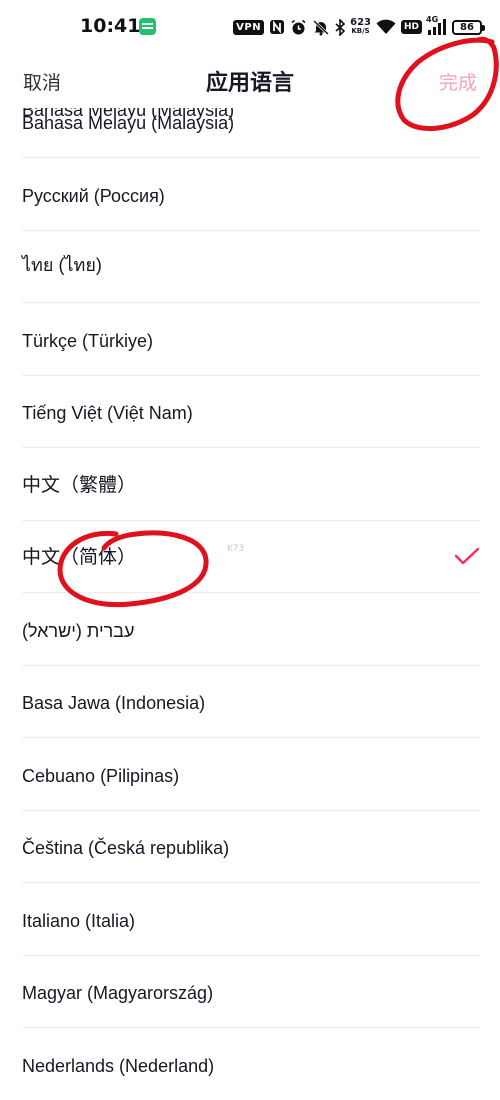 Image resolution: width=500 pixels, height=1100 pixels. Describe the element at coordinates (411, 27) in the screenshot. I see `hd-icon: HD` at that location.